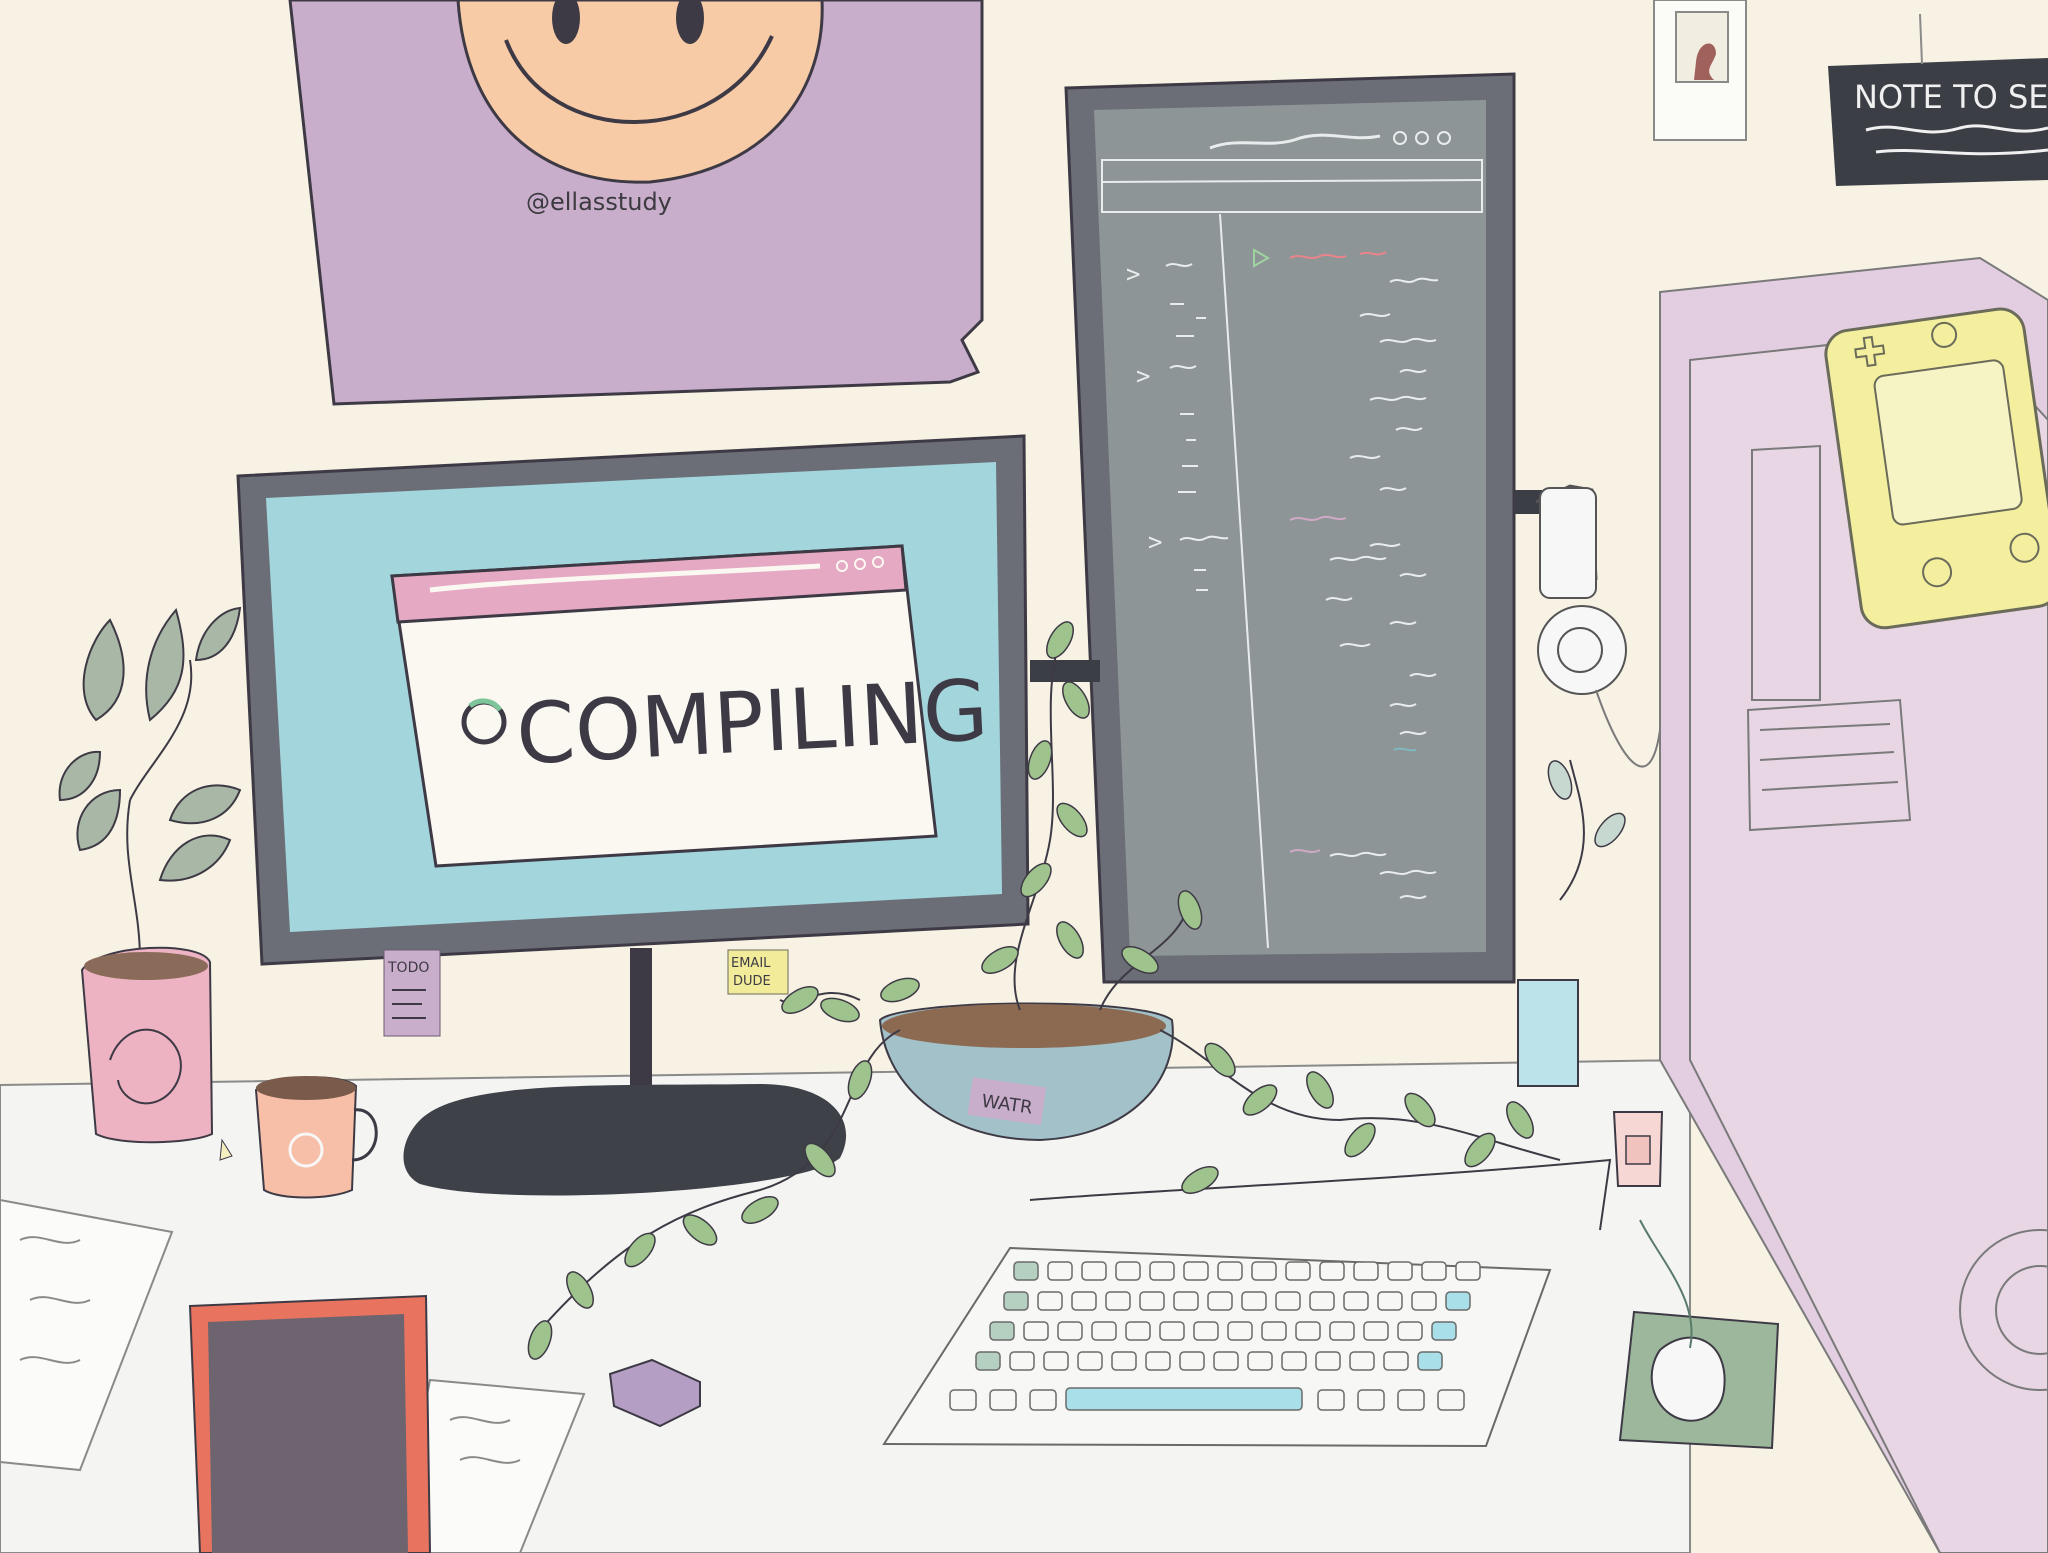 This screenshot has width=2048, height=1553. Describe the element at coordinates (310, 1423) in the screenshot. I see `notebook` at that location.